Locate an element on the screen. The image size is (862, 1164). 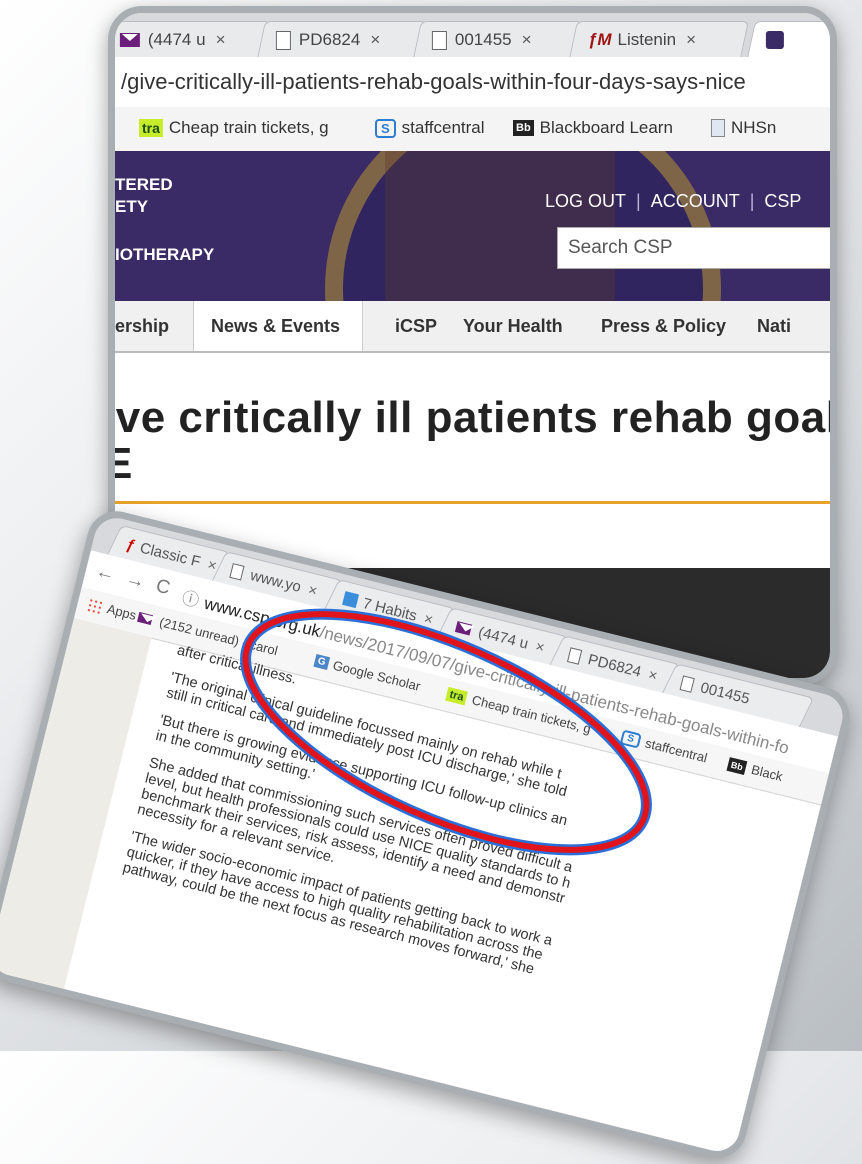
bookmark-blackboard: Bb Blackboard Learn is located at coordinates (593, 128).